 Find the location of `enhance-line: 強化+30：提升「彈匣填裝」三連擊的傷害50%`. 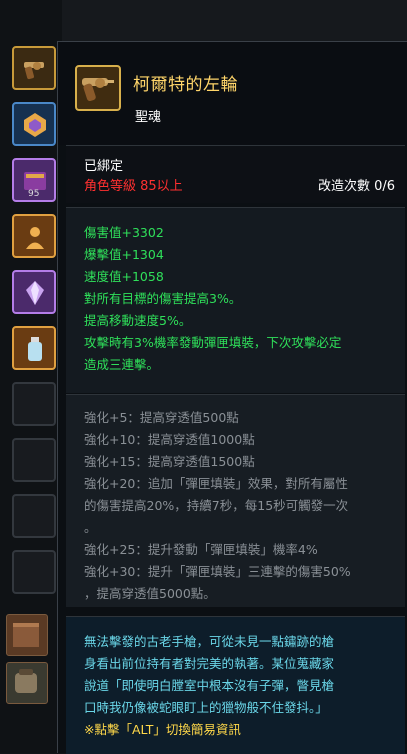

enhance-line: 強化+30：提升「彈匣填裝」三連擊的傷害50% is located at coordinates (217, 571).